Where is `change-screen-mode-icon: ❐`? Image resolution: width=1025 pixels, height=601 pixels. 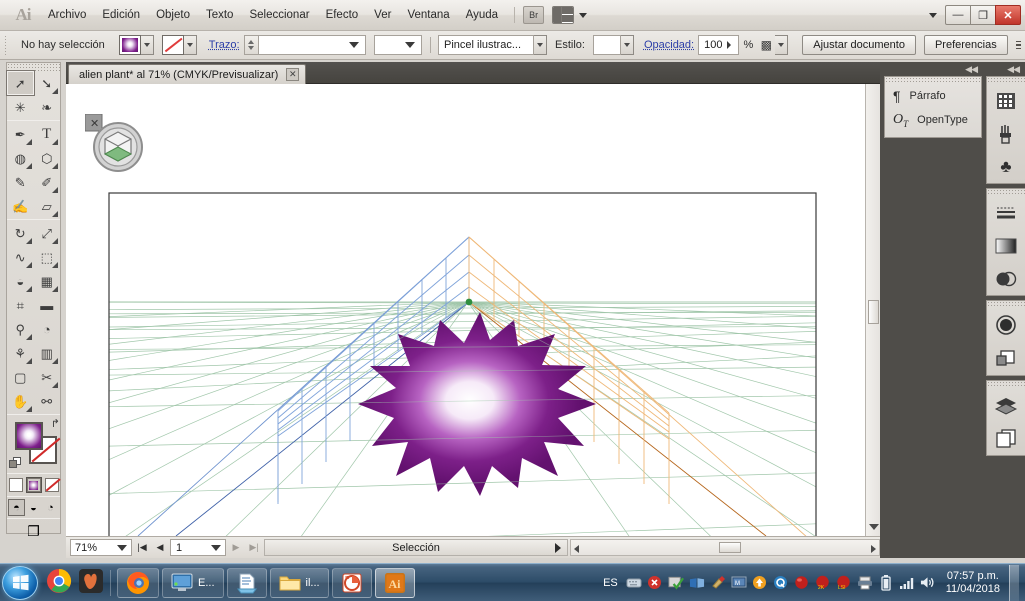
change-screen-mode-icon: ❐ is located at coordinates (34, 531).